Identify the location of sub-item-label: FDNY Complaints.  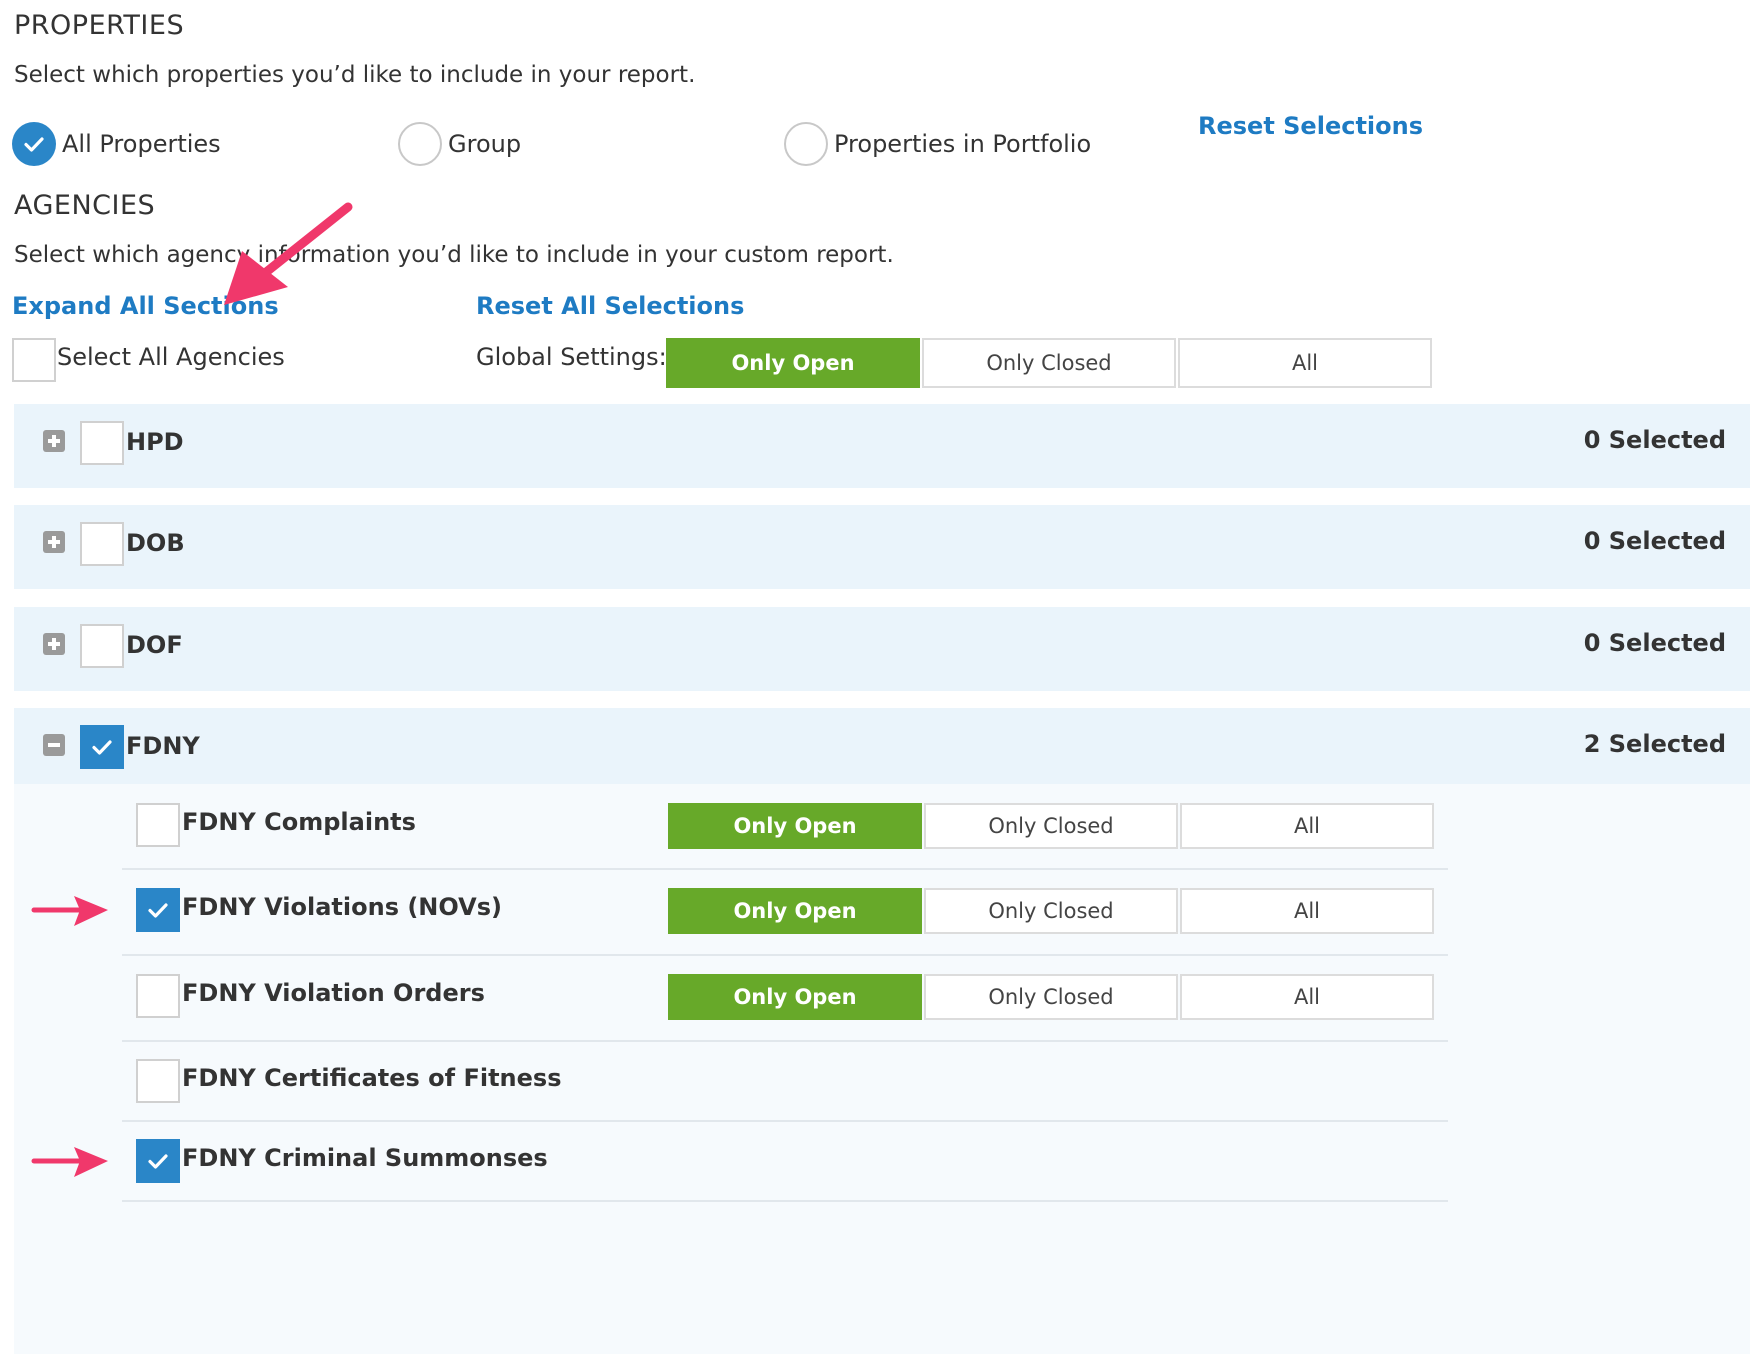
(299, 822).